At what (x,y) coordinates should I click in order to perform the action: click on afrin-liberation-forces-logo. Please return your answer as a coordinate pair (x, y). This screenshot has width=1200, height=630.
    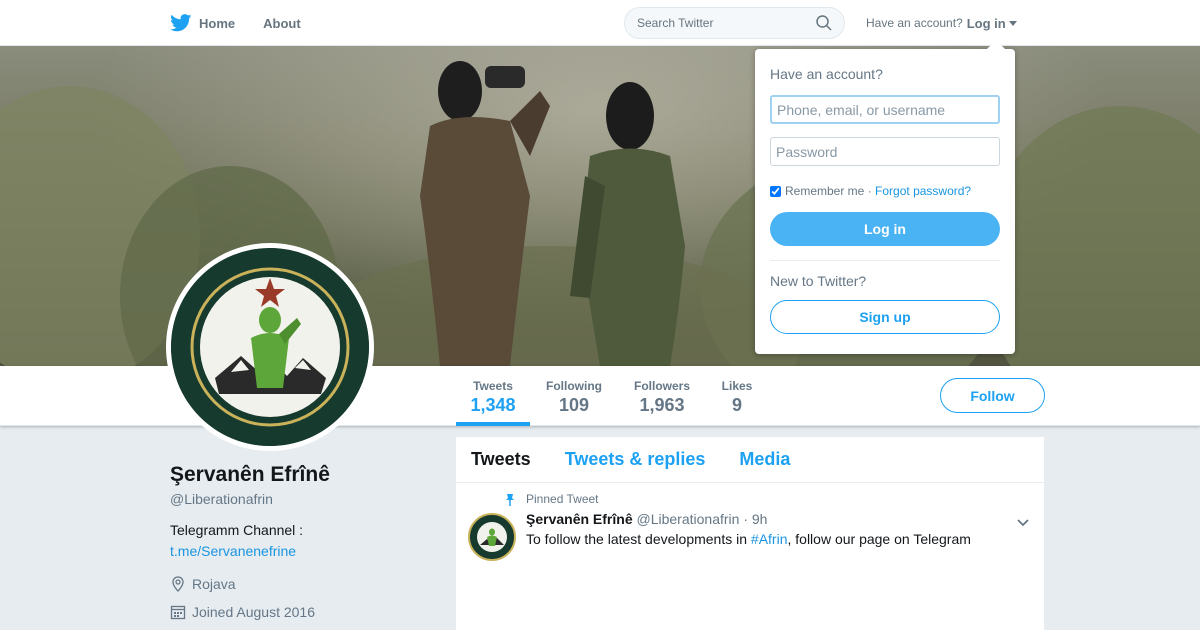
    Looking at the image, I should click on (270, 347).